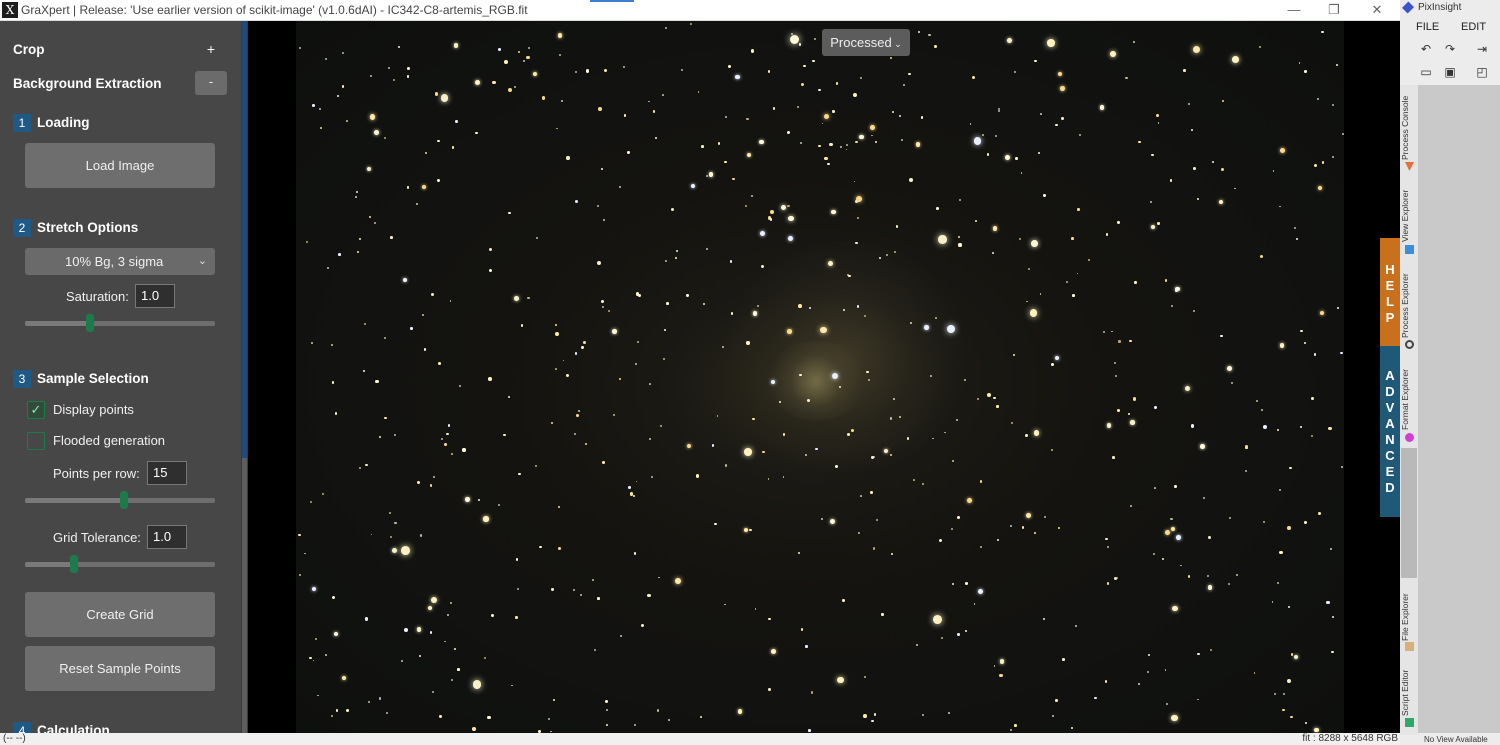 This screenshot has width=1500, height=745. What do you see at coordinates (1450, 72) in the screenshot?
I see `preview-icon: ▣` at bounding box center [1450, 72].